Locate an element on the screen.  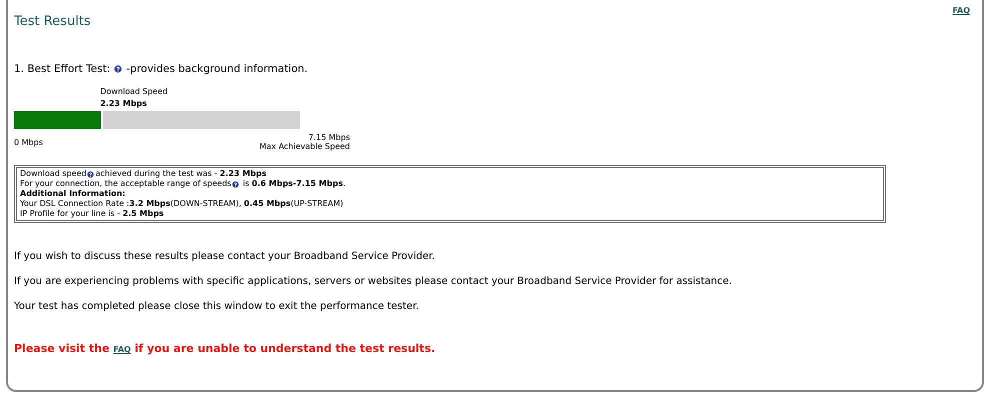
speed-reading: 2.23 Mbps is located at coordinates (124, 103).